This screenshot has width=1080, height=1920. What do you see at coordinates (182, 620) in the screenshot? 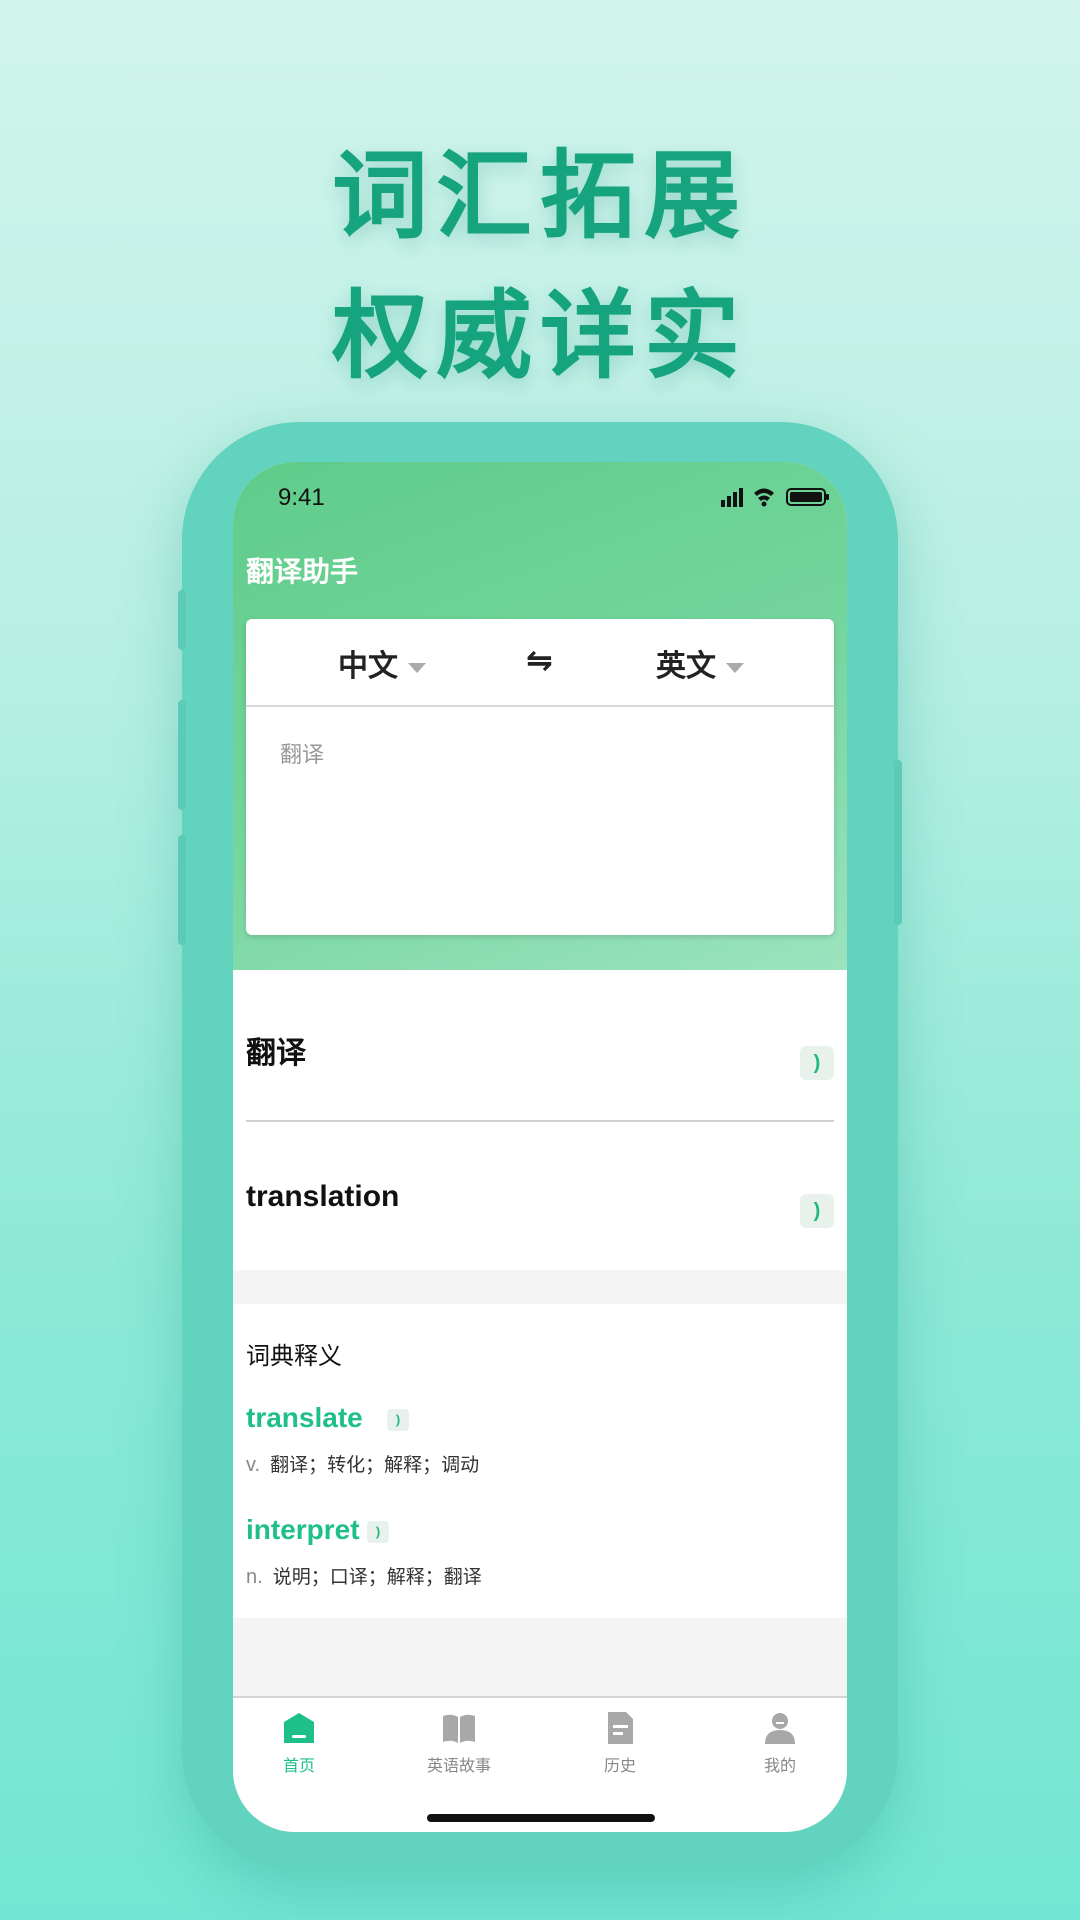
I see `phone-mute-switch` at bounding box center [182, 620].